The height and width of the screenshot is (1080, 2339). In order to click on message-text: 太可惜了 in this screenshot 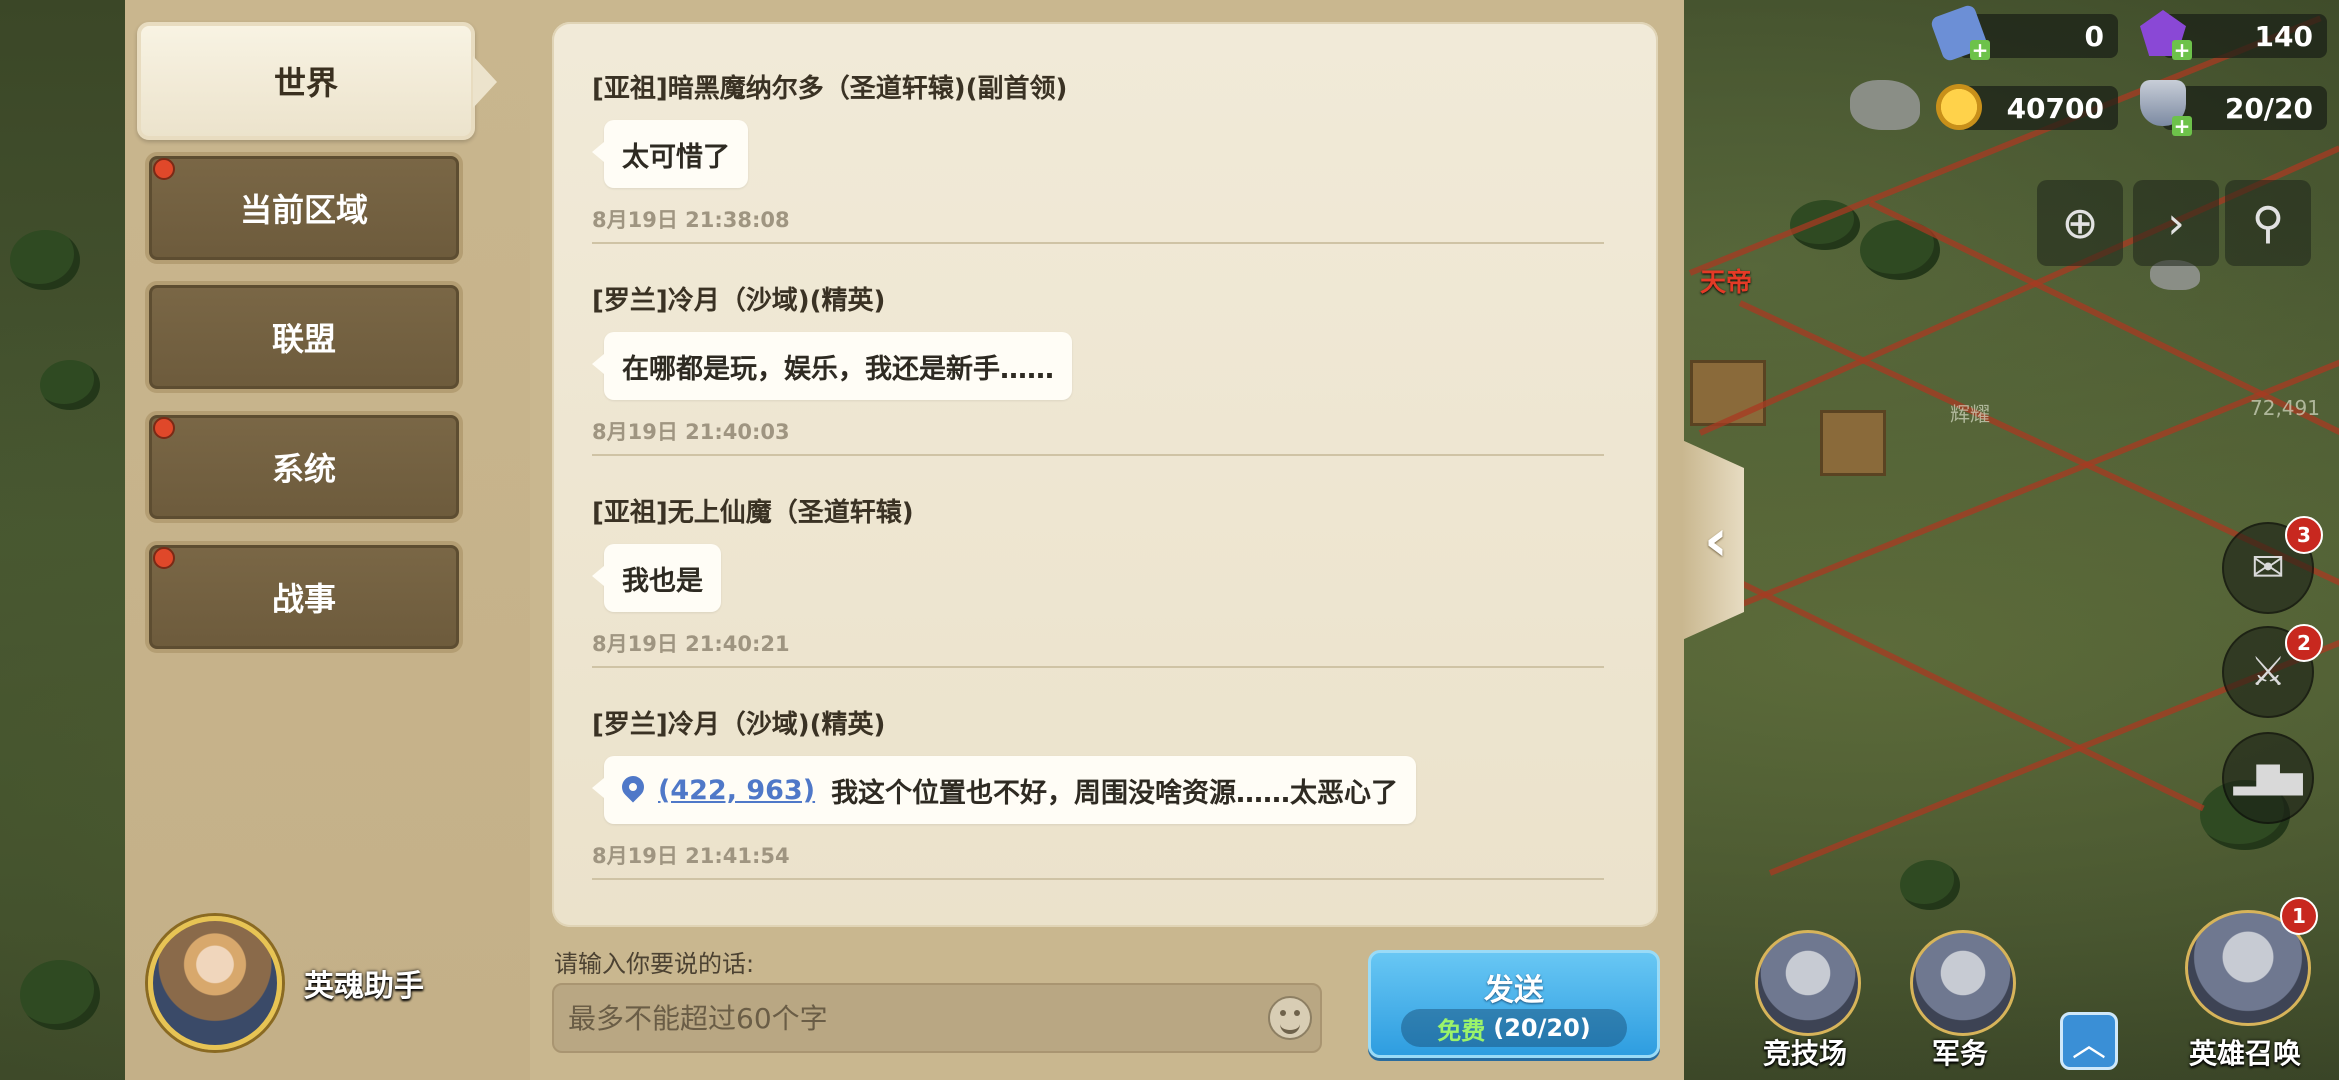, I will do `click(676, 157)`.